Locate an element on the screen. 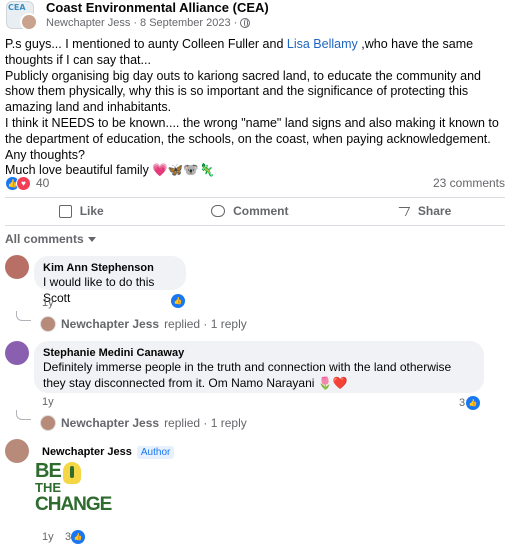 The image size is (509, 547). like-button: Like is located at coordinates (81, 211).